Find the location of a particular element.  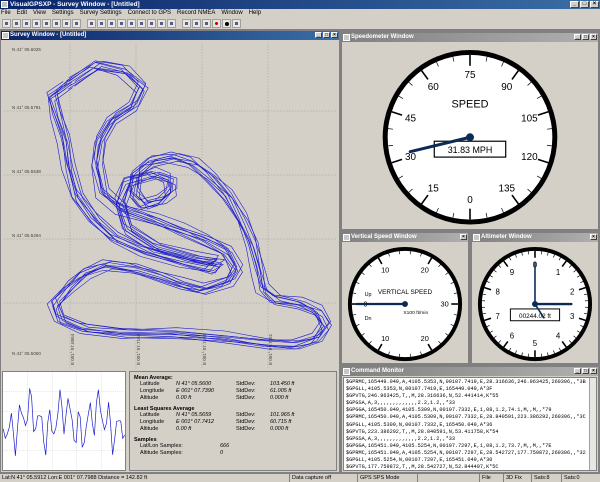

new-icon is located at coordinates (6, 23).